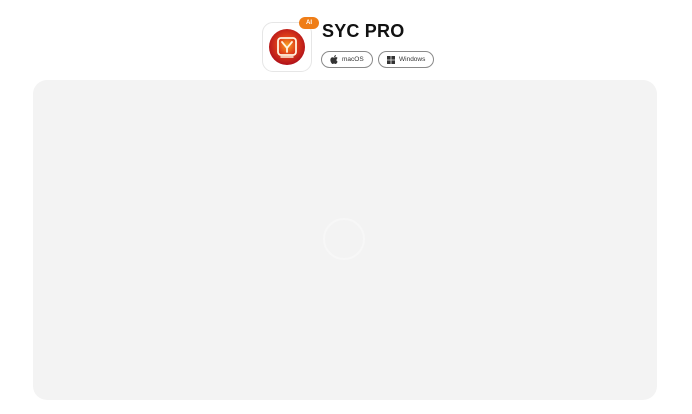 The width and height of the screenshot is (692, 414). What do you see at coordinates (362, 44) in the screenshot?
I see `product-header: AI SYC PRO macOS Windows` at bounding box center [362, 44].